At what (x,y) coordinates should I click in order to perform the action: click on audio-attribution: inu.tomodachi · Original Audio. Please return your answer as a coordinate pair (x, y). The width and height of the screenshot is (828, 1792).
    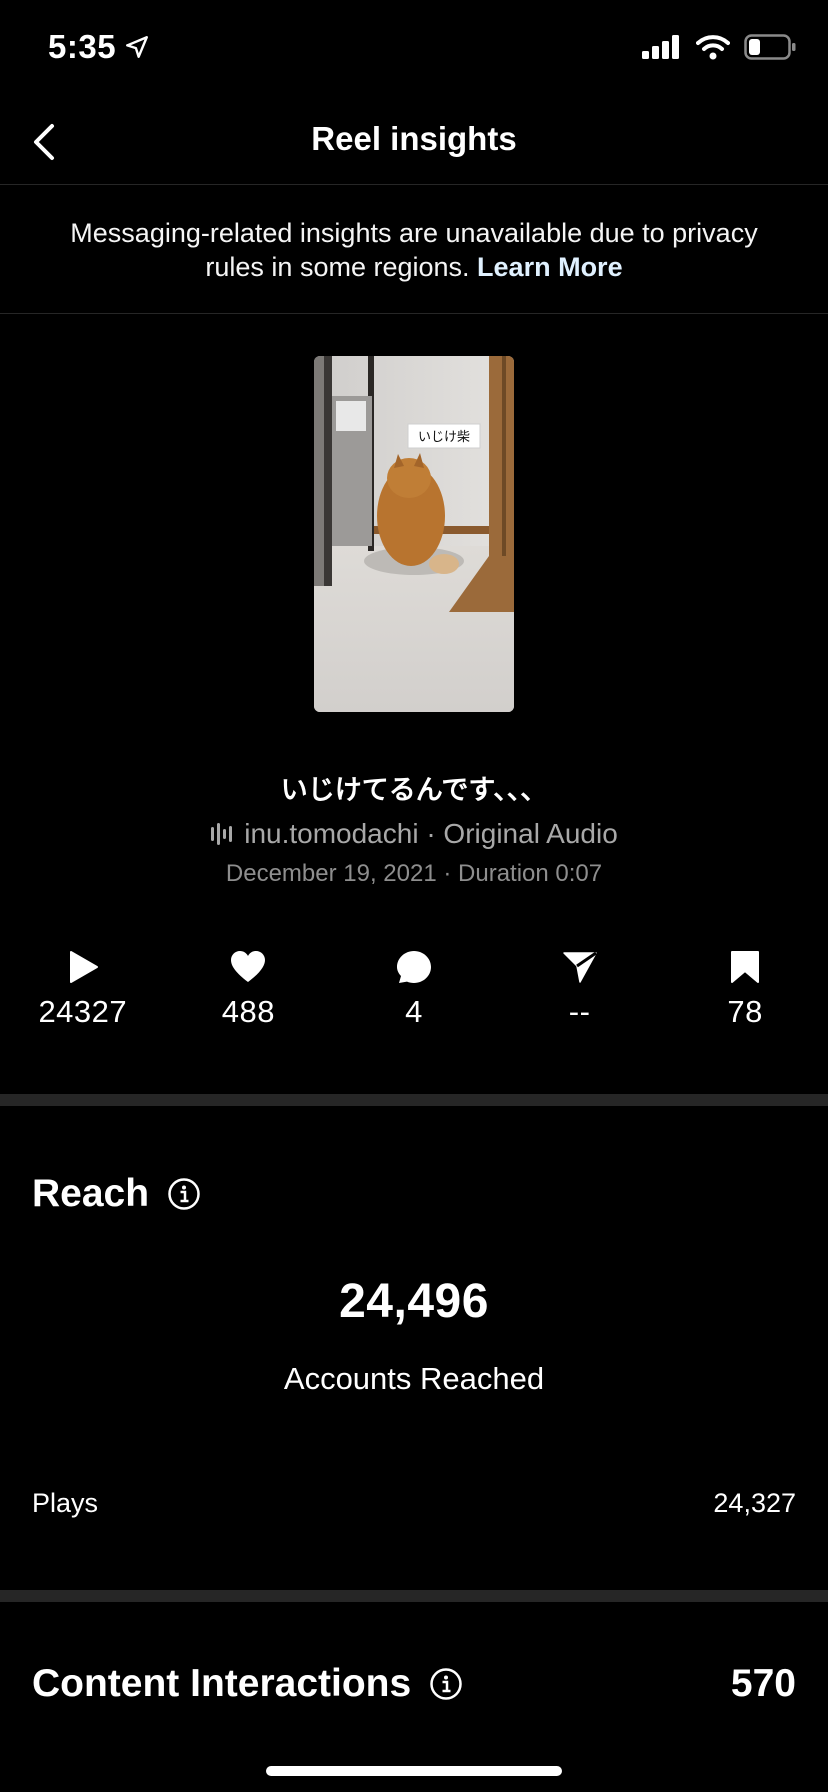
    Looking at the image, I should click on (414, 834).